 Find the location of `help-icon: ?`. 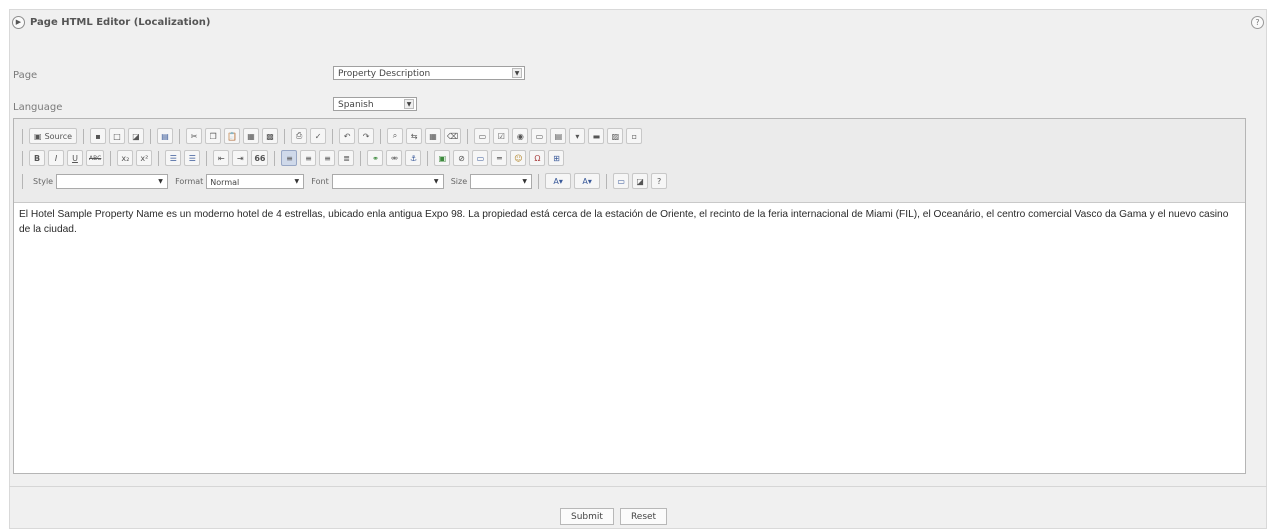

help-icon: ? is located at coordinates (1257, 22).